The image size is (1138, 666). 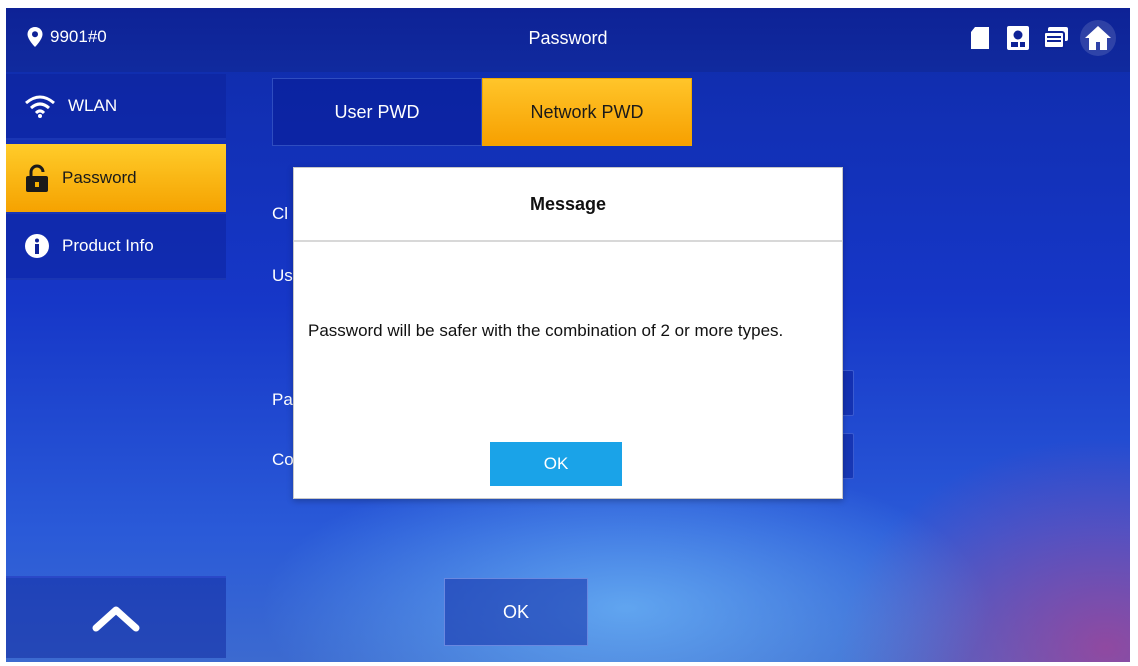 What do you see at coordinates (93, 105) in the screenshot?
I see `sidebar-item-label: WLAN` at bounding box center [93, 105].